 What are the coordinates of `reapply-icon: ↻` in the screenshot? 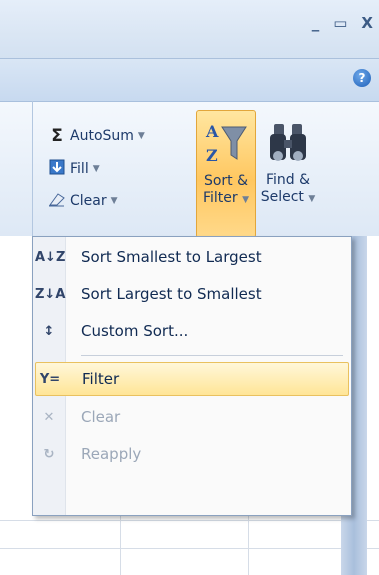 It's located at (49, 454).